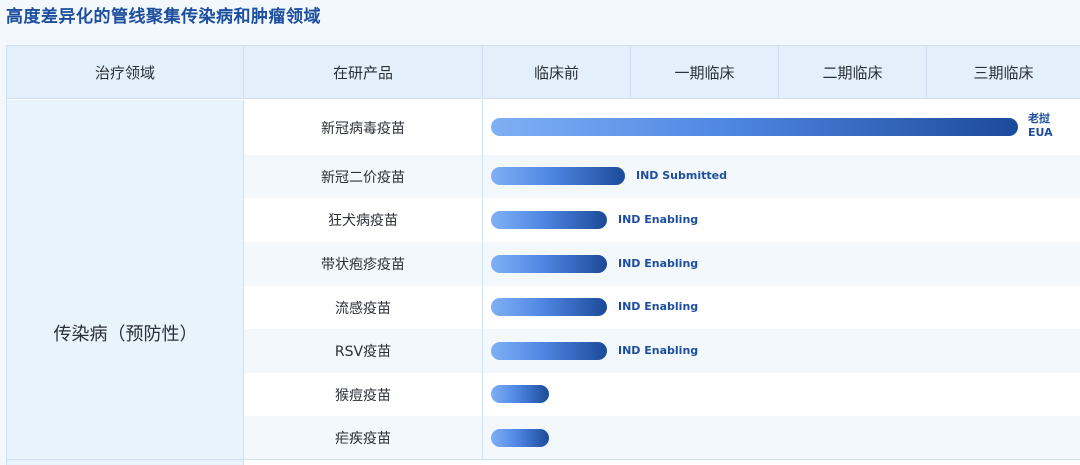 This screenshot has height=465, width=1080. I want to click on header-stage-phase3: 三期临床, so click(1003, 72).